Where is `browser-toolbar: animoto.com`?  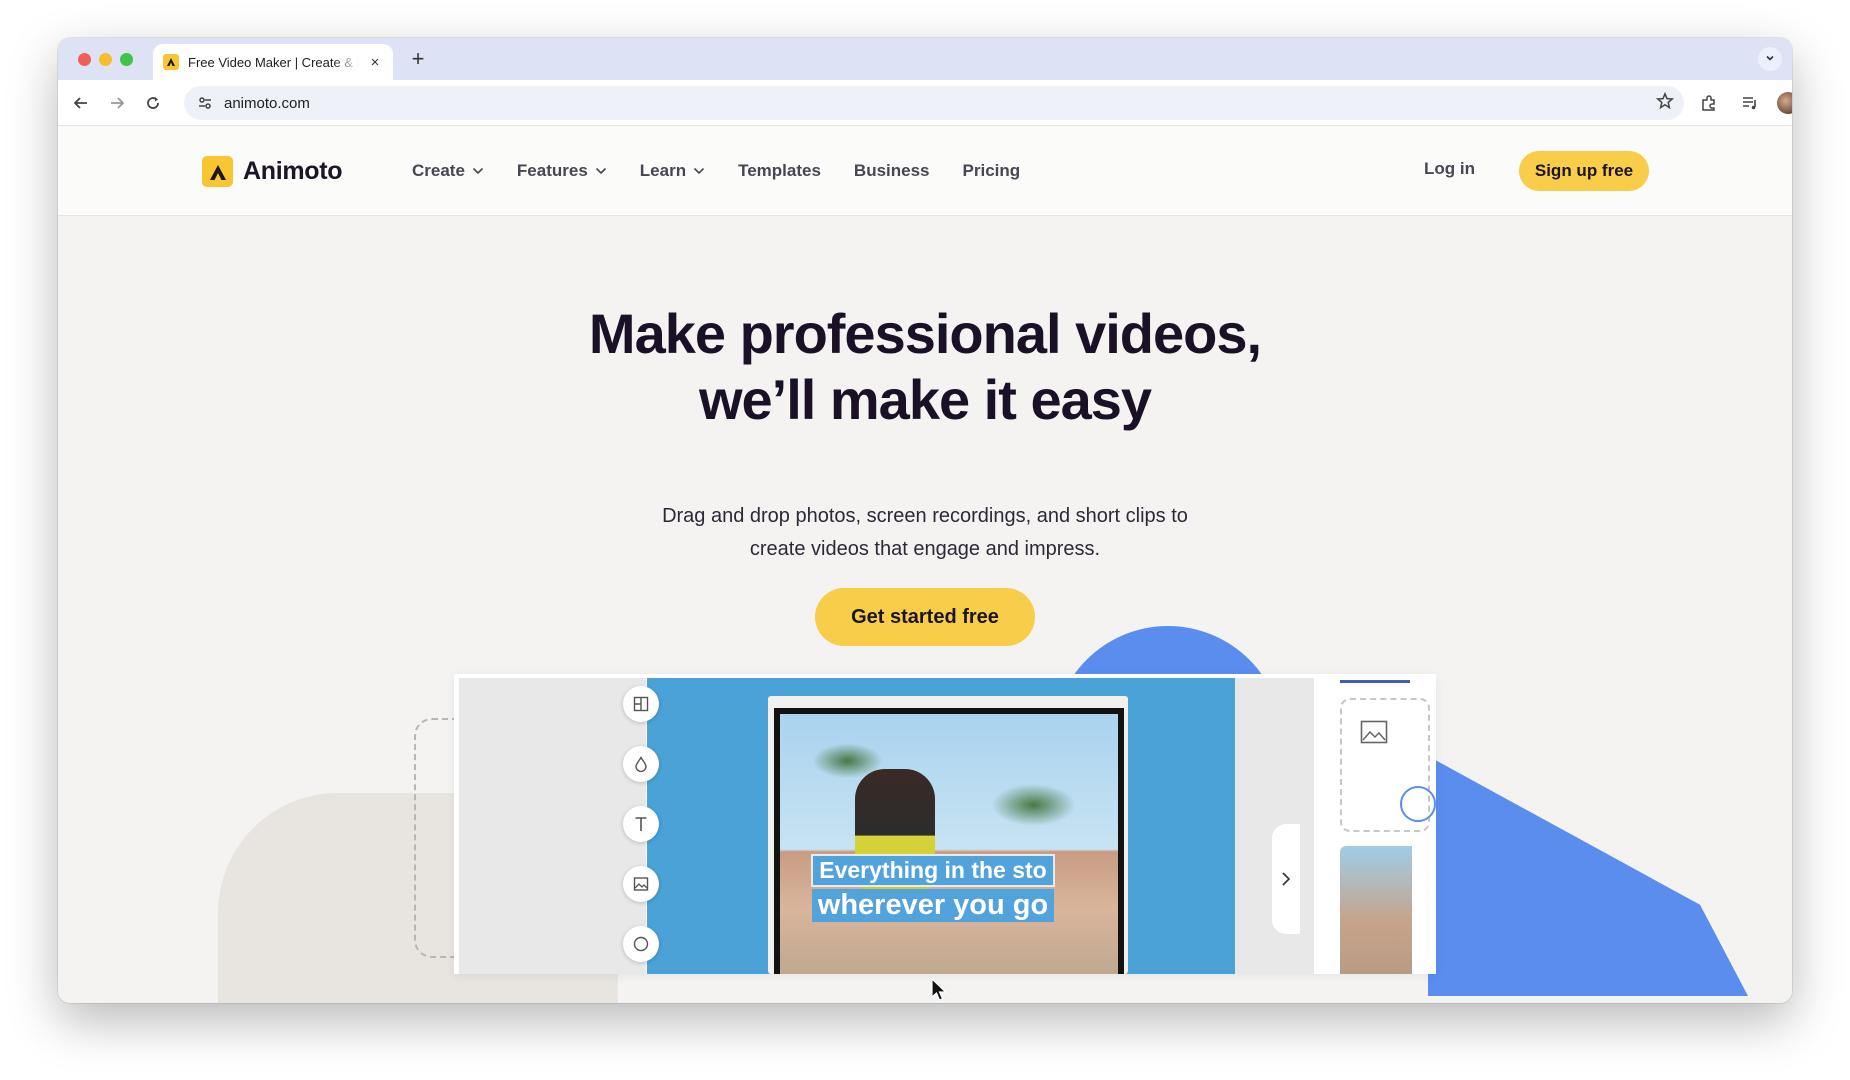
browser-toolbar: animoto.com is located at coordinates (925, 103).